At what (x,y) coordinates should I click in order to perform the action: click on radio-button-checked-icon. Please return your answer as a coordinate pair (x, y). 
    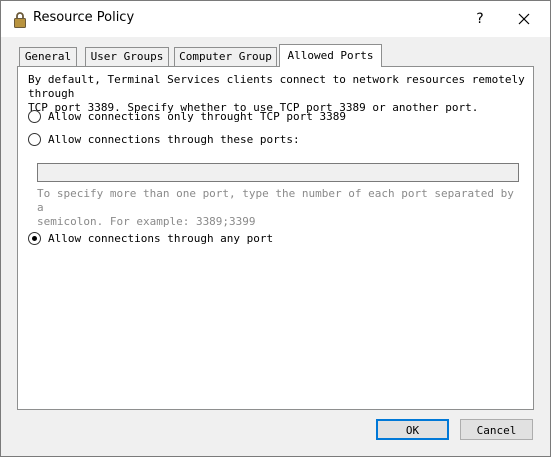
    Looking at the image, I should click on (34, 238).